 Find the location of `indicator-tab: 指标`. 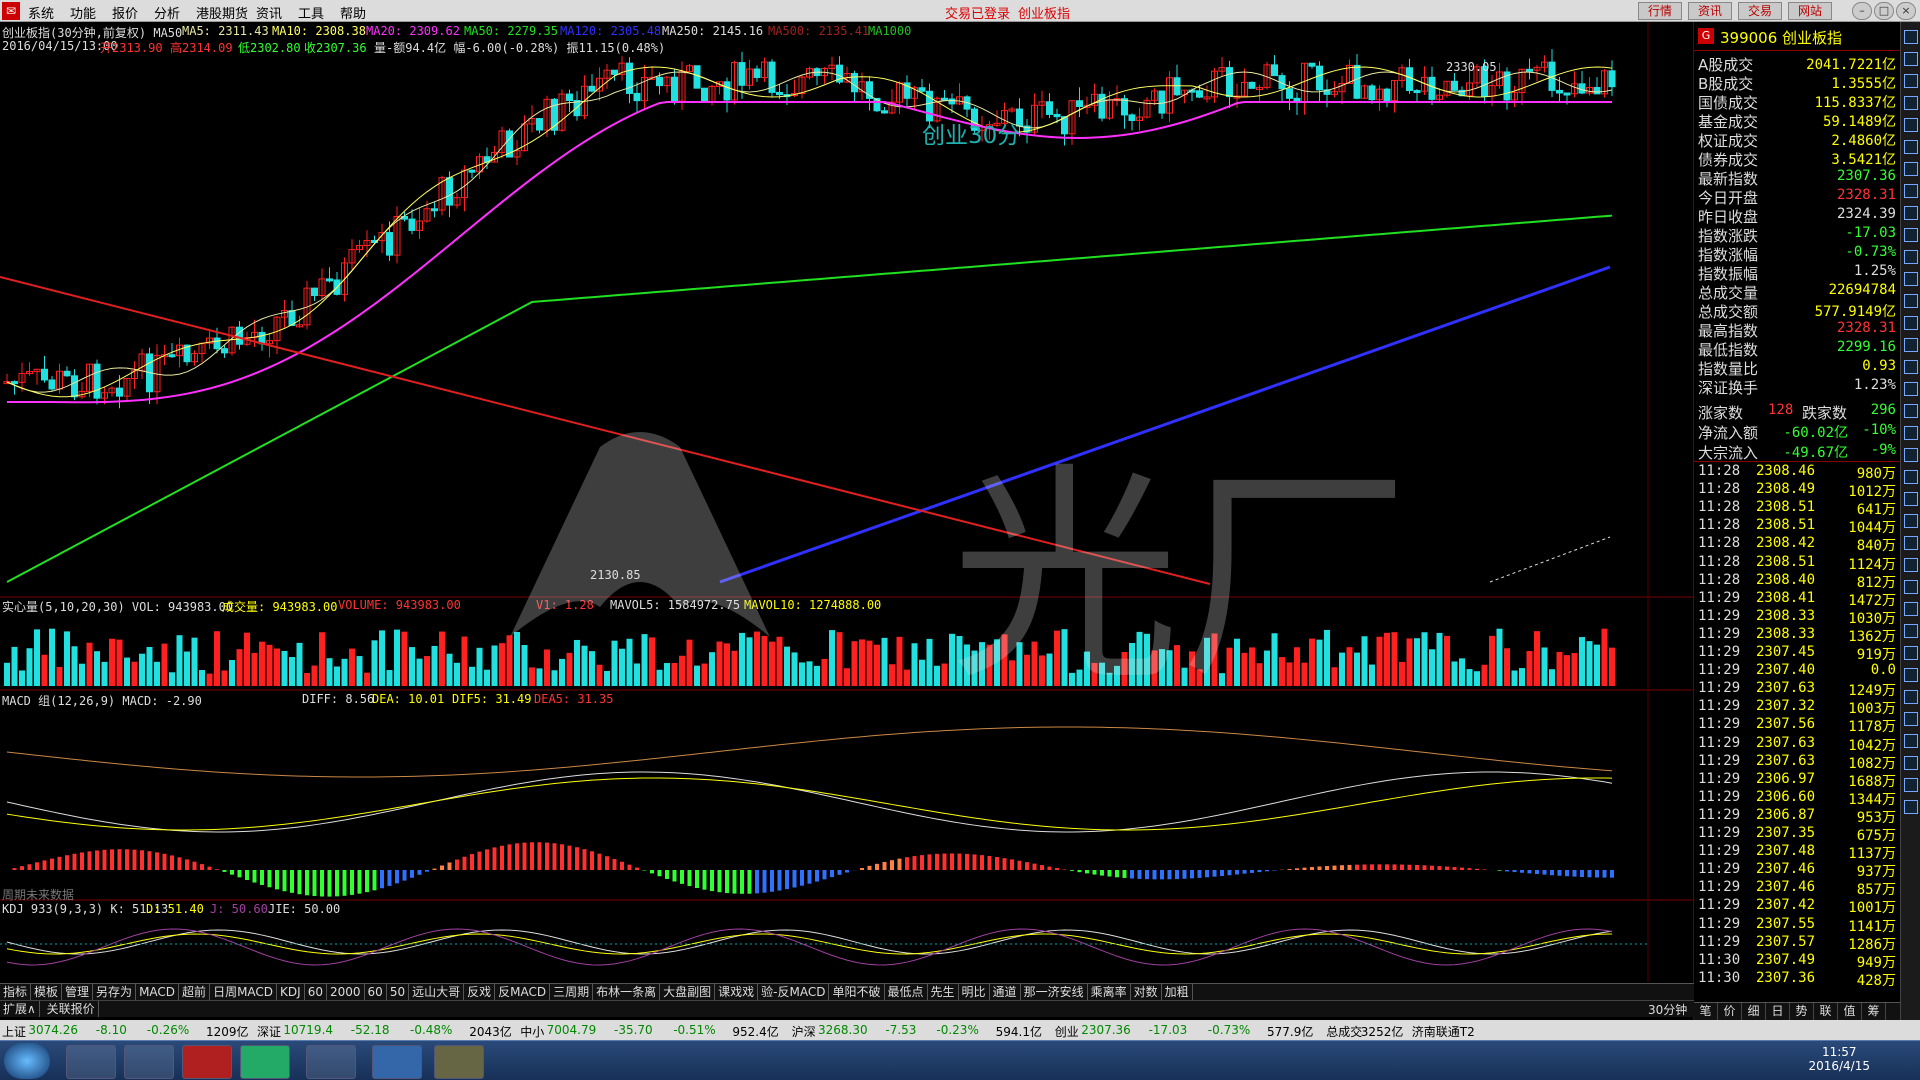

indicator-tab: 指标 is located at coordinates (16, 992).